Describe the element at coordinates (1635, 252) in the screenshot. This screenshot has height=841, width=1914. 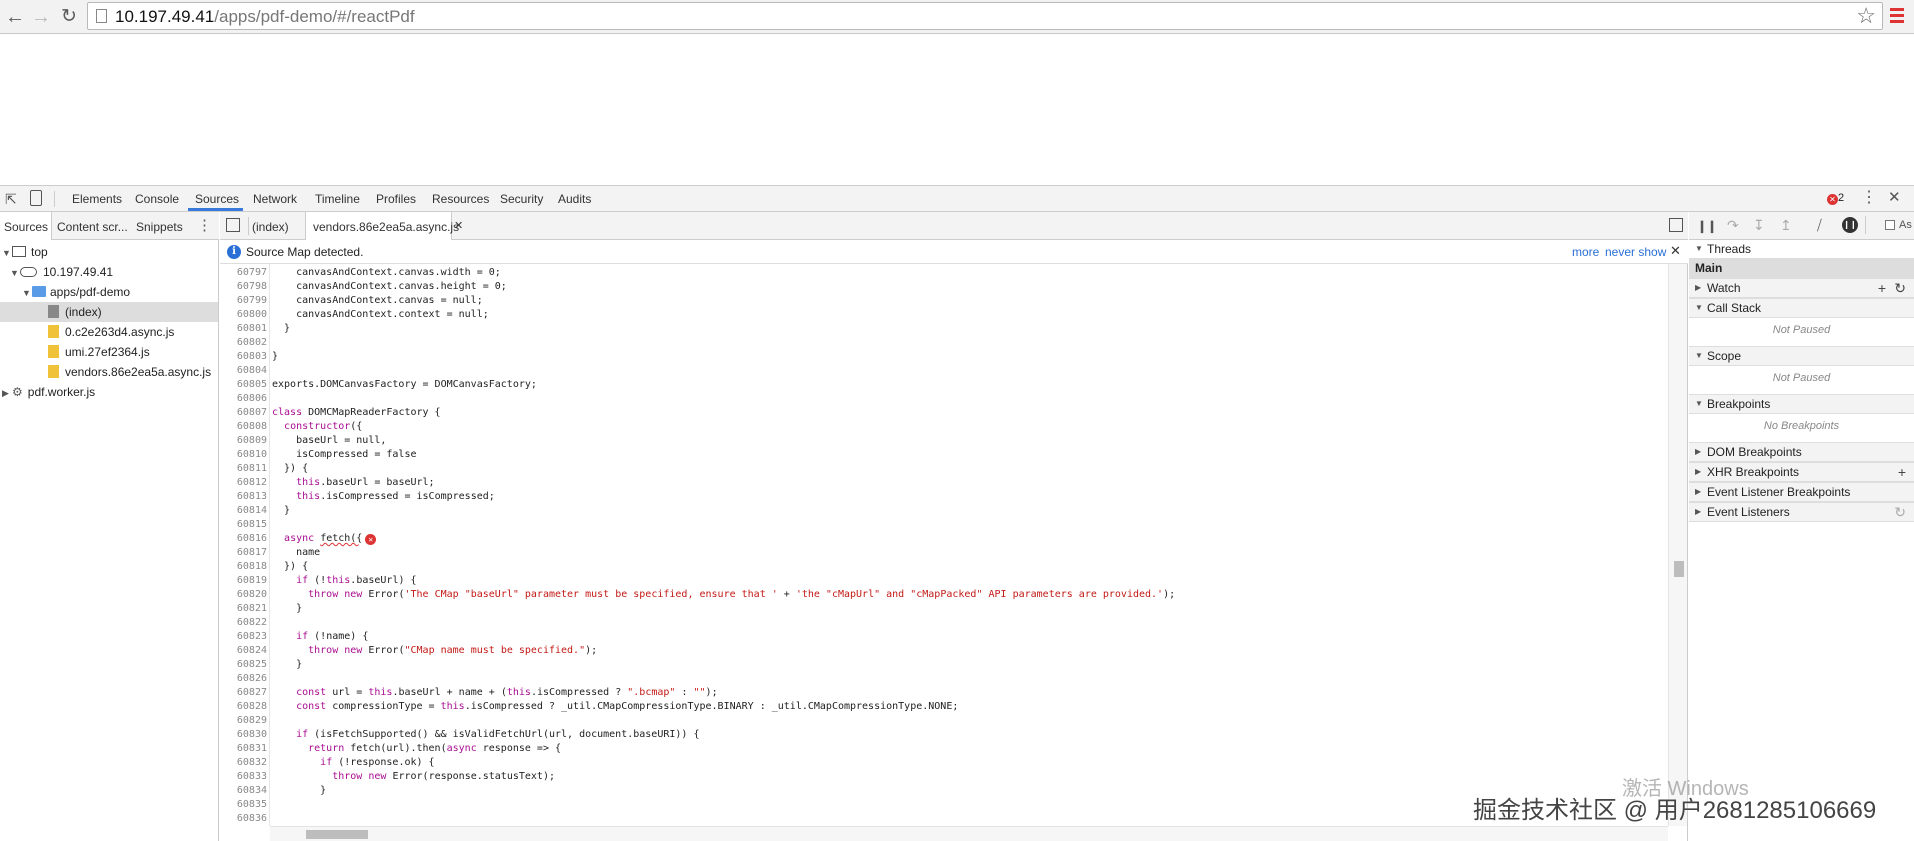
I see `infobar-never-show-link: never show` at that location.